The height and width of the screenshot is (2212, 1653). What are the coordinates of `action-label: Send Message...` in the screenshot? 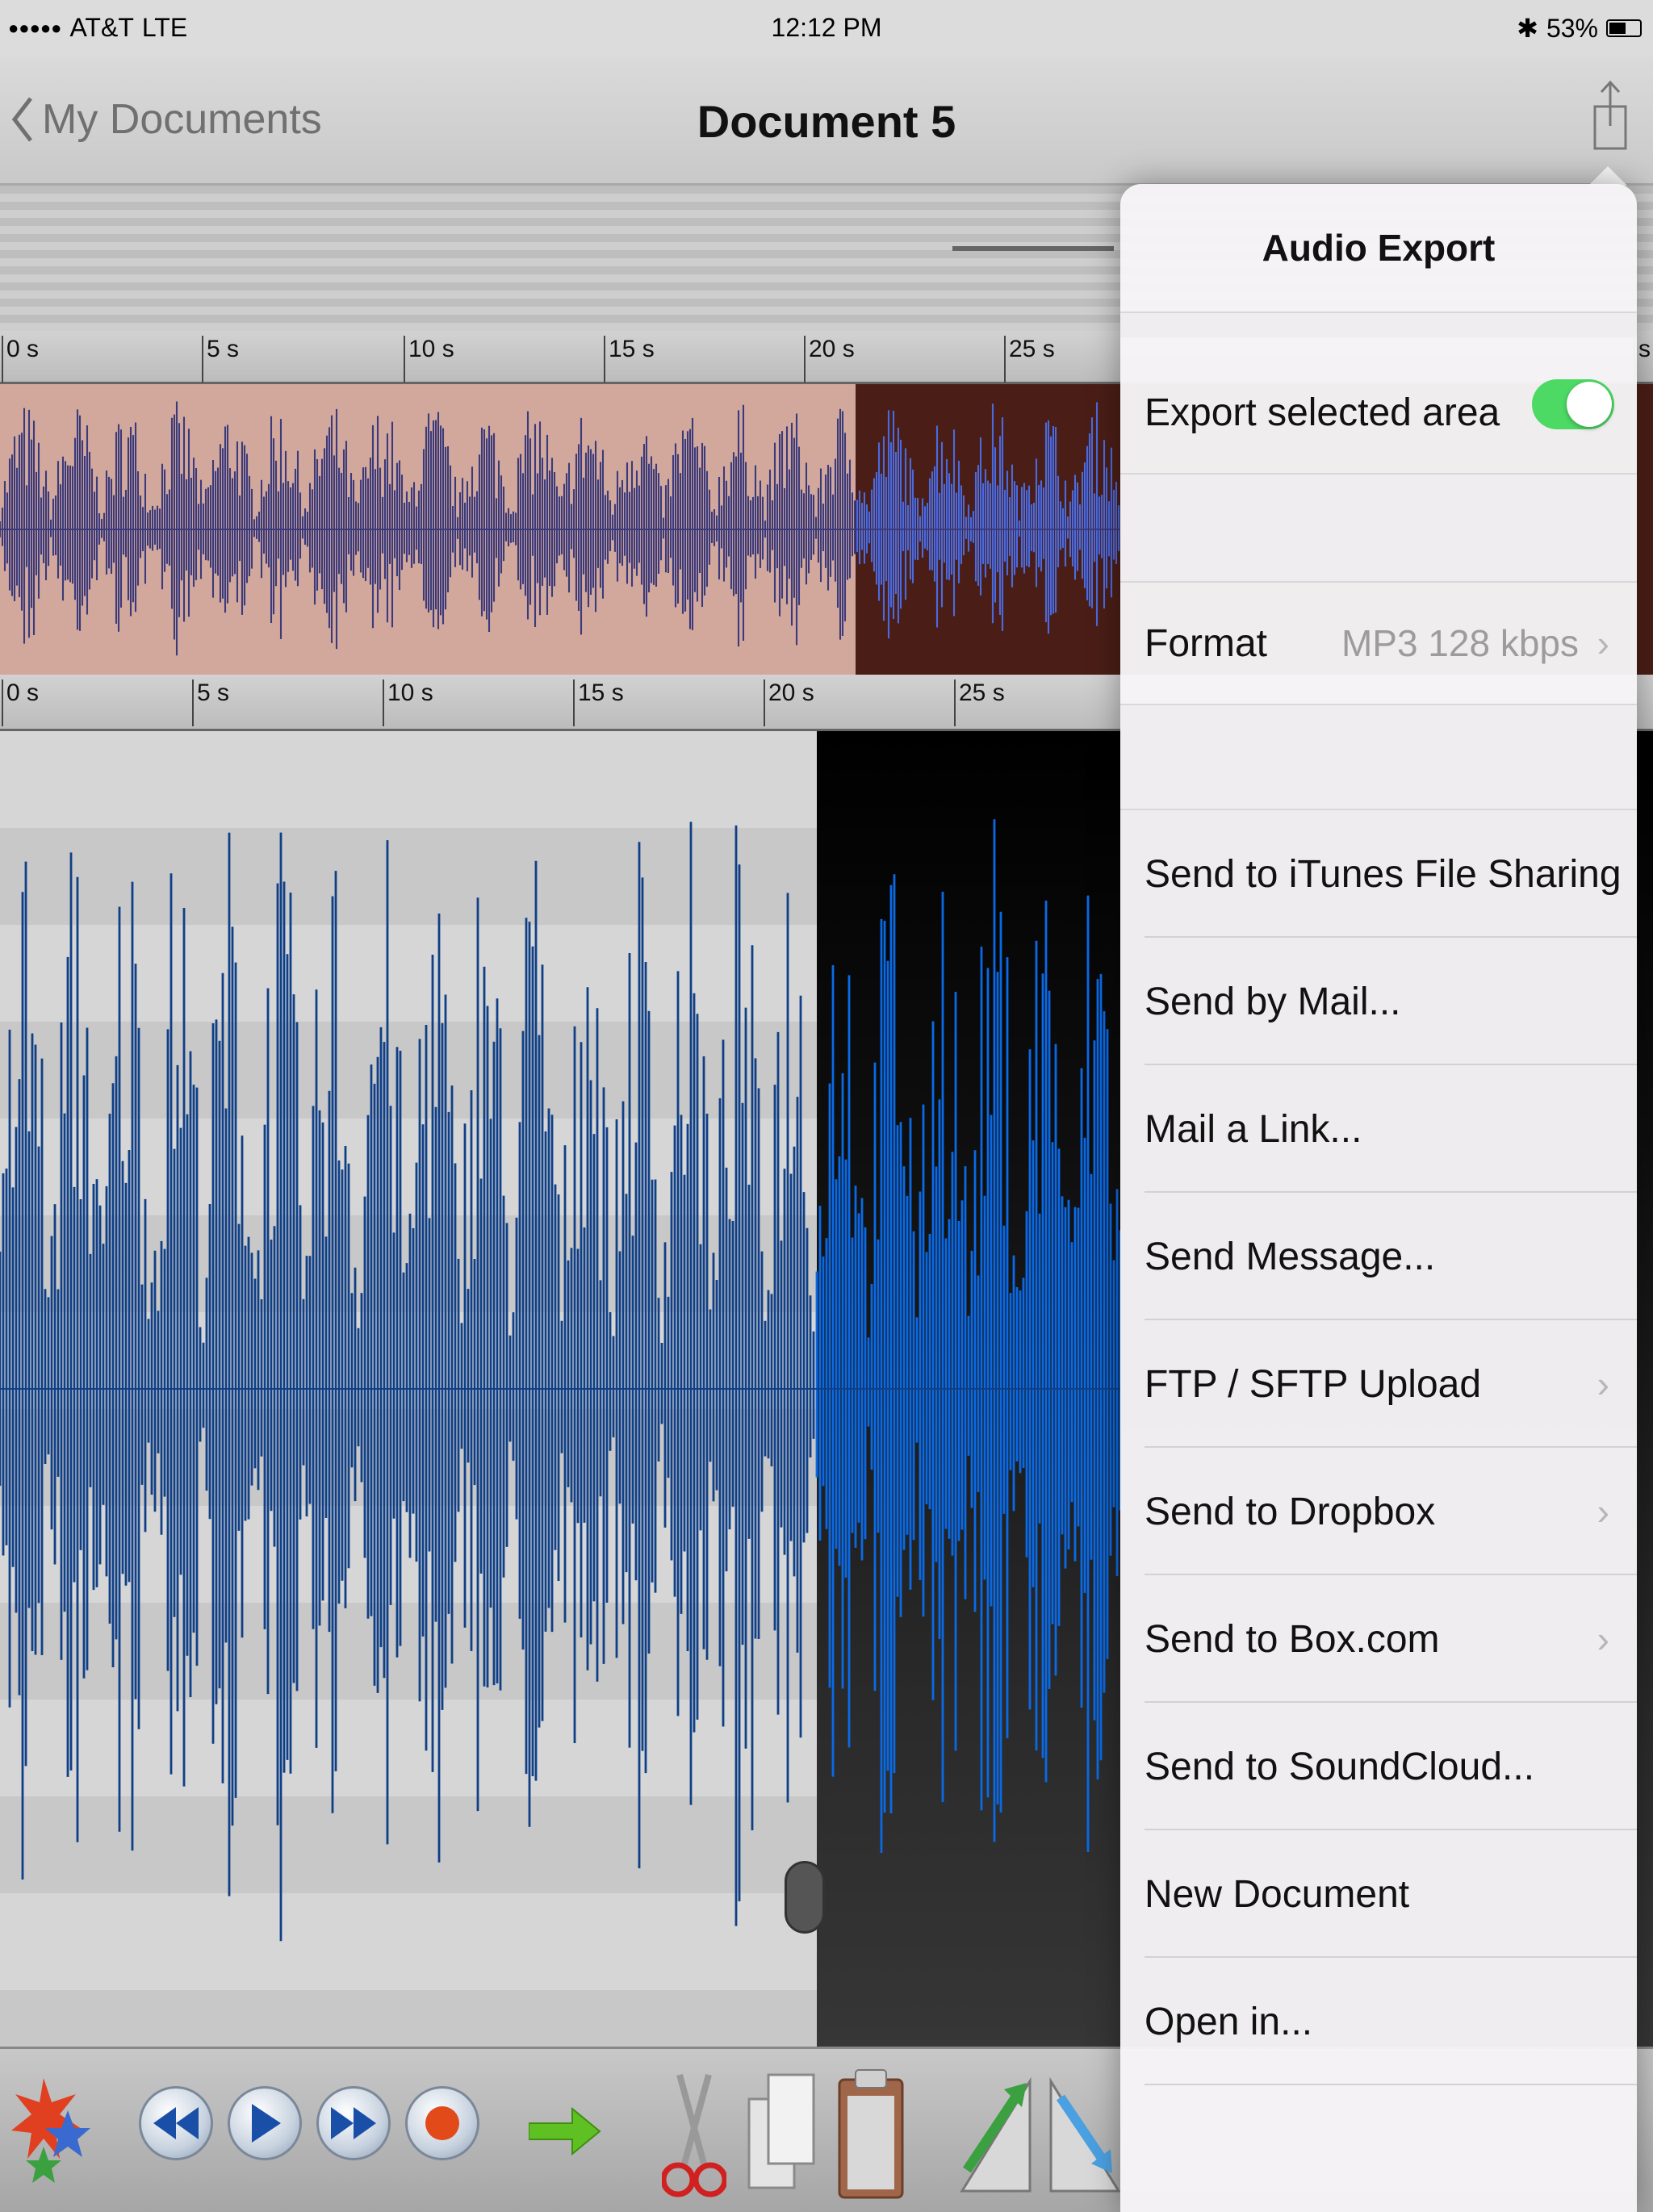 It's located at (1291, 1256).